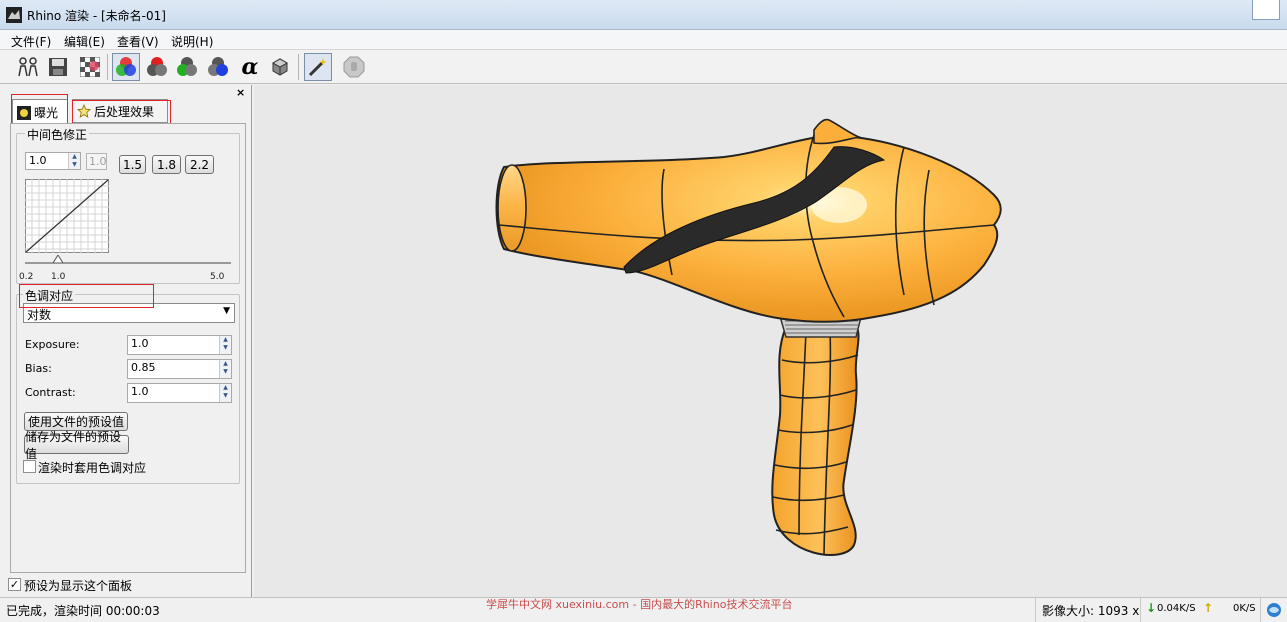 Image resolution: width=1287 pixels, height=622 pixels. Describe the element at coordinates (58, 67) in the screenshot. I see `save-icon` at that location.